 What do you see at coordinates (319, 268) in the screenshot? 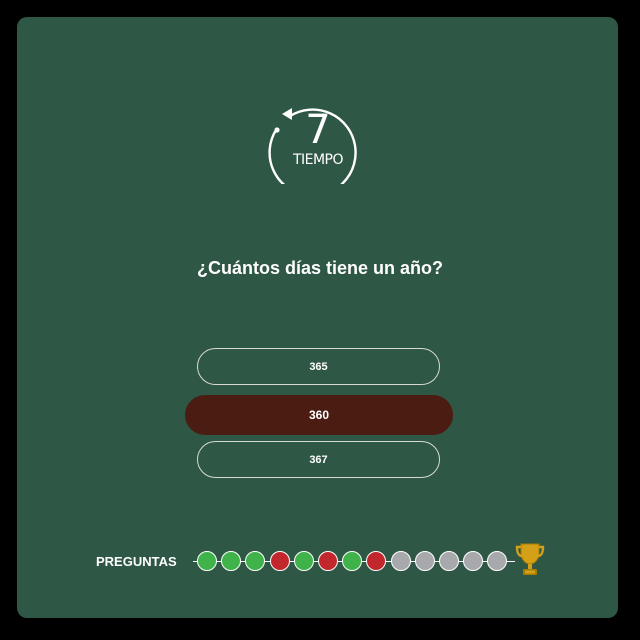
I see `question-text: ¿Cuántos días tiene un año?` at bounding box center [319, 268].